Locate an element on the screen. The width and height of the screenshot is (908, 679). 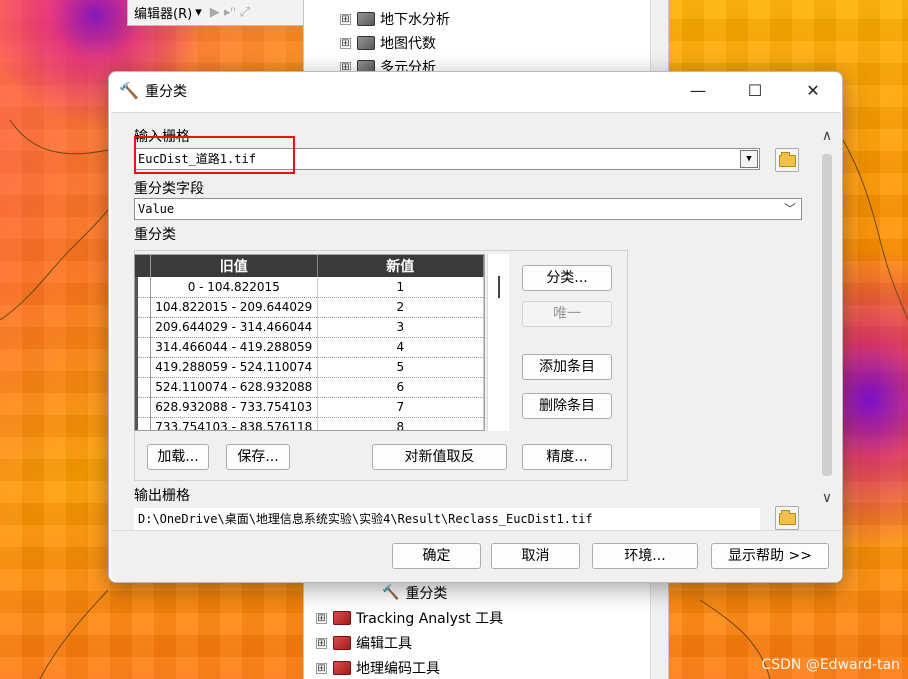
toolbar-icons: ▶ ▸ⁿ ⤢ is located at coordinates (230, 12).